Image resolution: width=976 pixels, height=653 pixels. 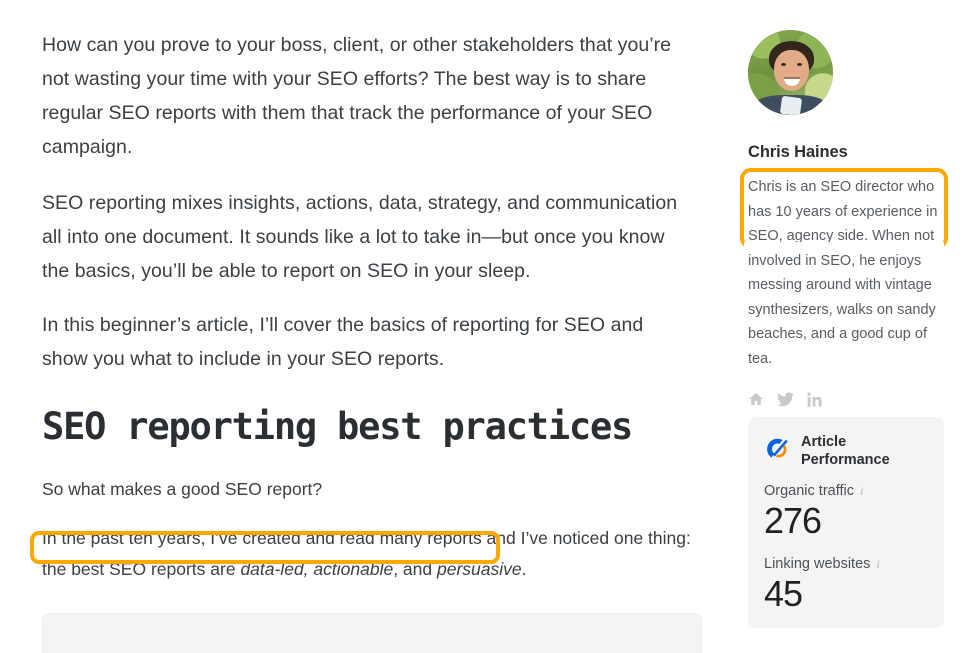 I want to click on twitter-icon, so click(x=785, y=399).